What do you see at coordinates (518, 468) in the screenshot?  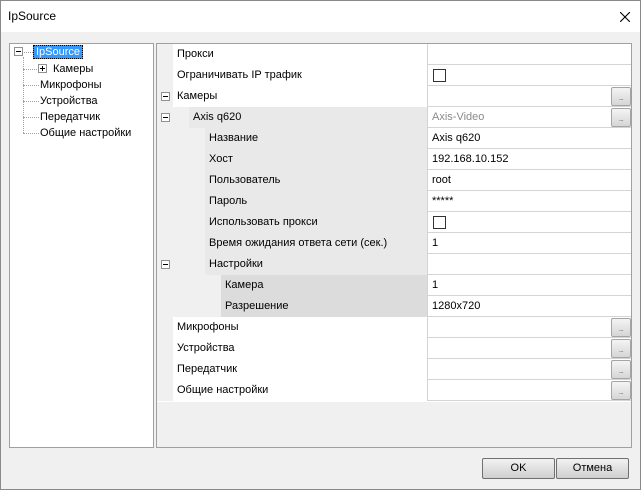 I see `ok-button: OK` at bounding box center [518, 468].